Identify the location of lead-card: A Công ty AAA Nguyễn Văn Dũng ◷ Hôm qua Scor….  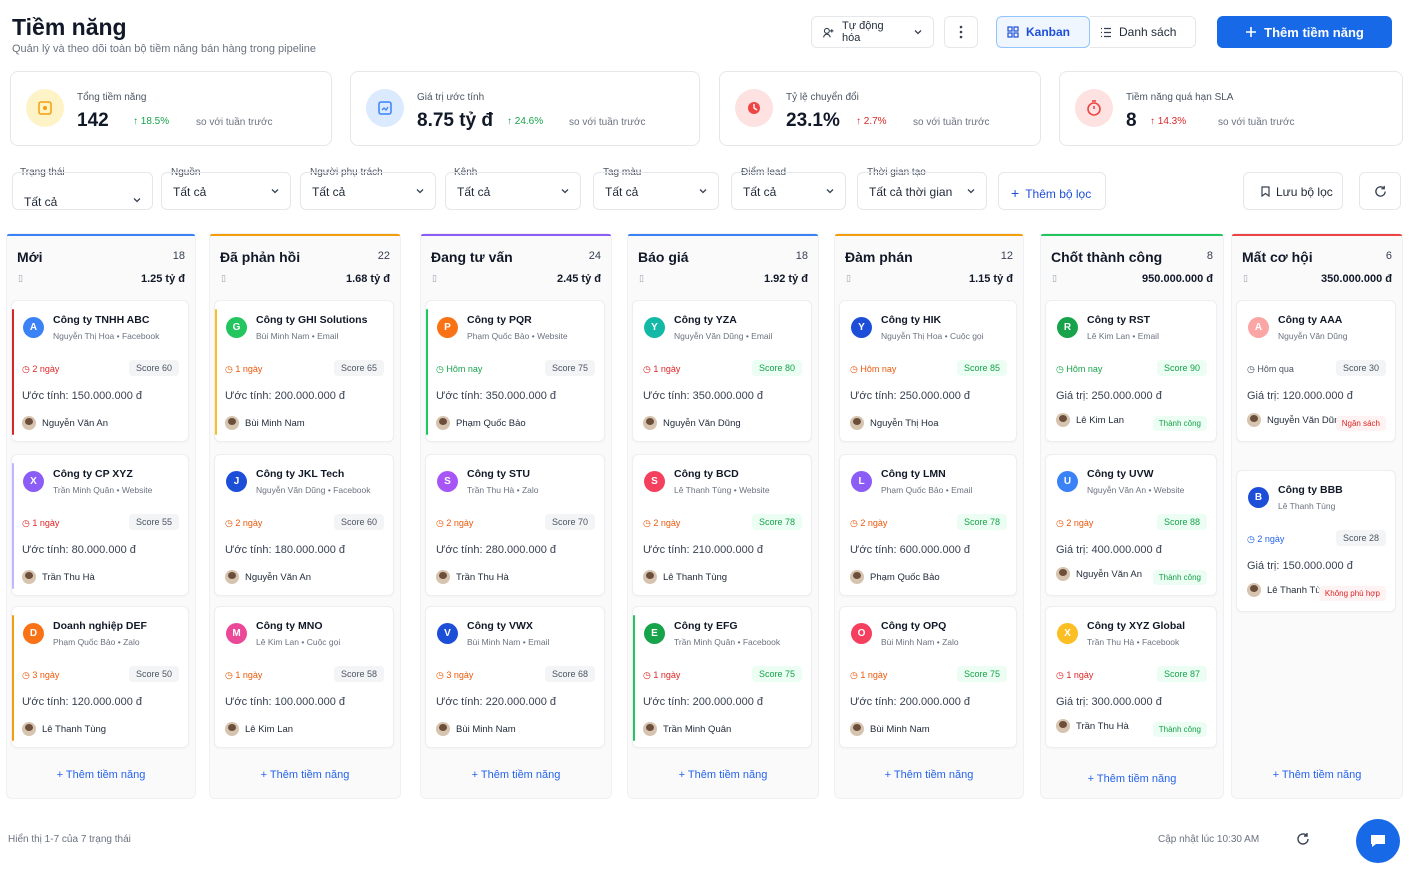
(1316, 371).